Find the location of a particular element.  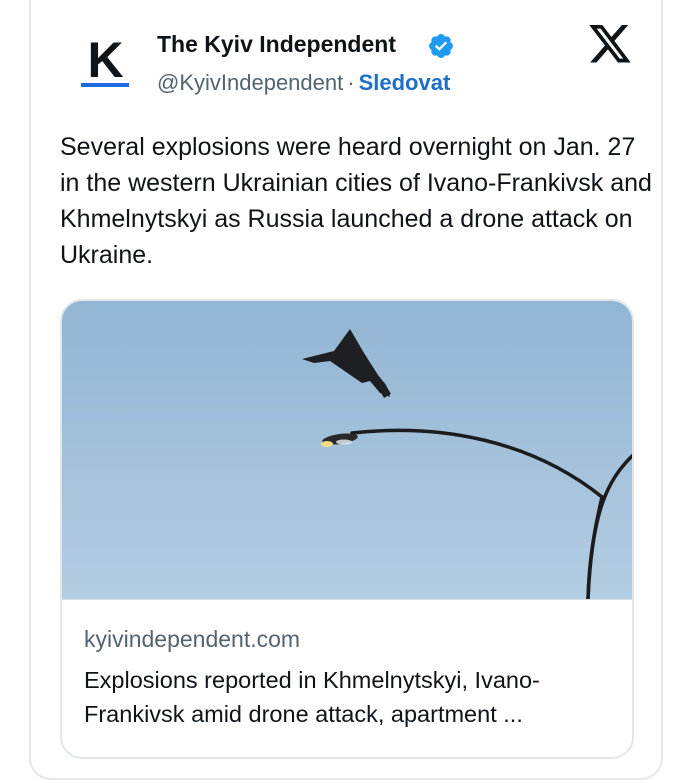

verified-badge-icon is located at coordinates (441, 46).